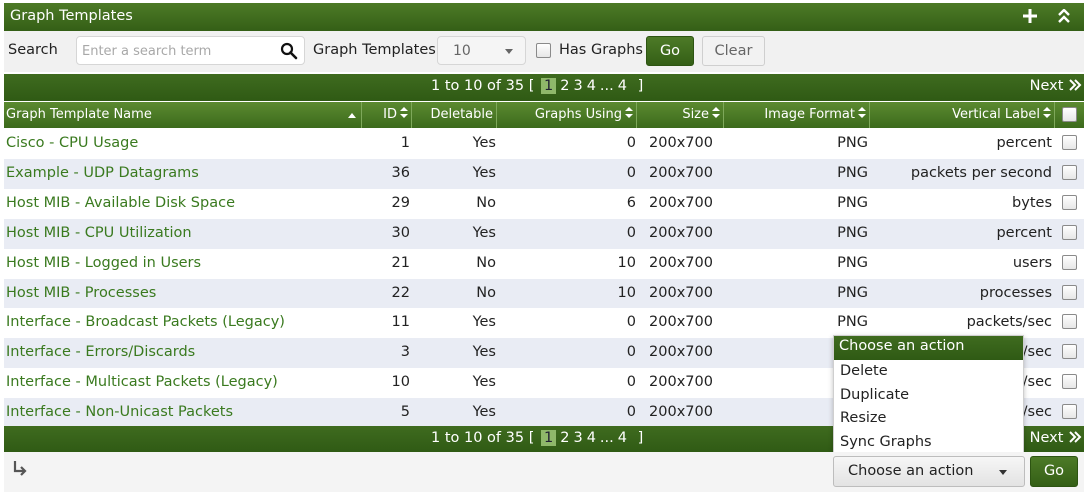 The width and height of the screenshot is (1088, 494). I want to click on plus-icon, so click(1030, 16).